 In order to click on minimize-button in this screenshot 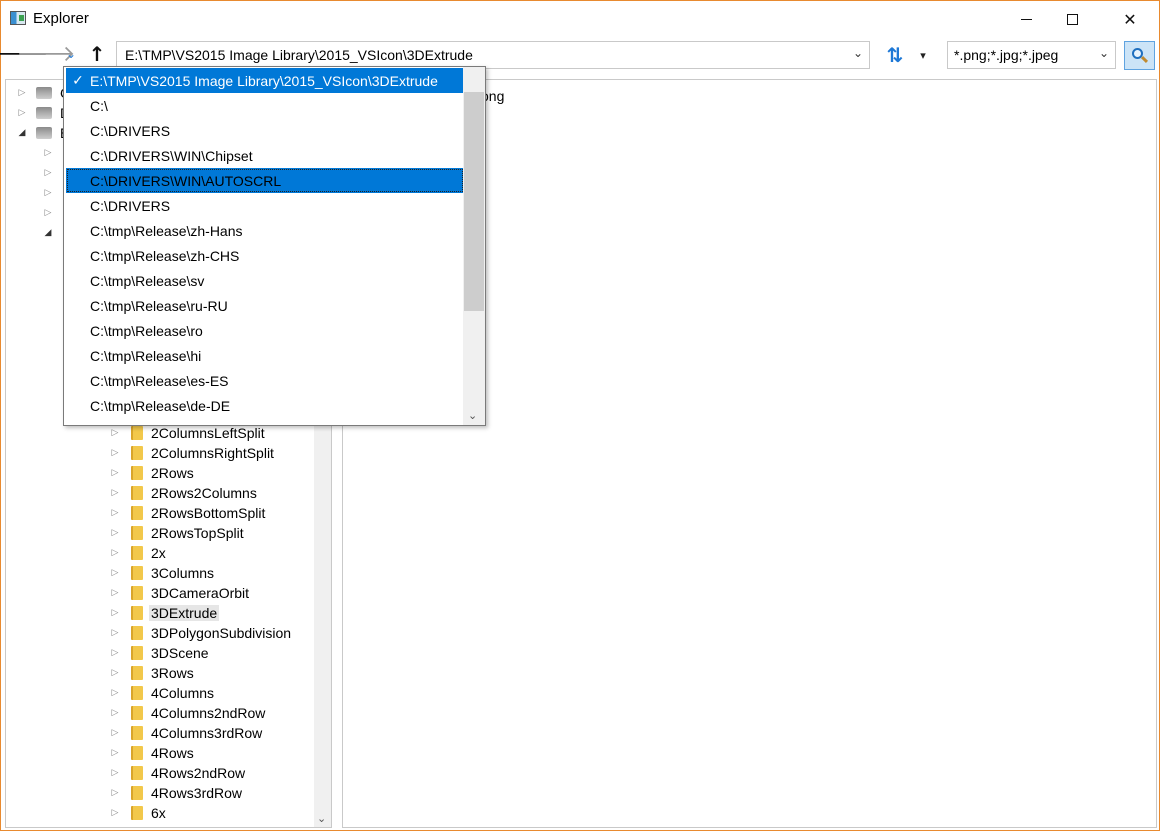, I will do `click(1026, 19)`.